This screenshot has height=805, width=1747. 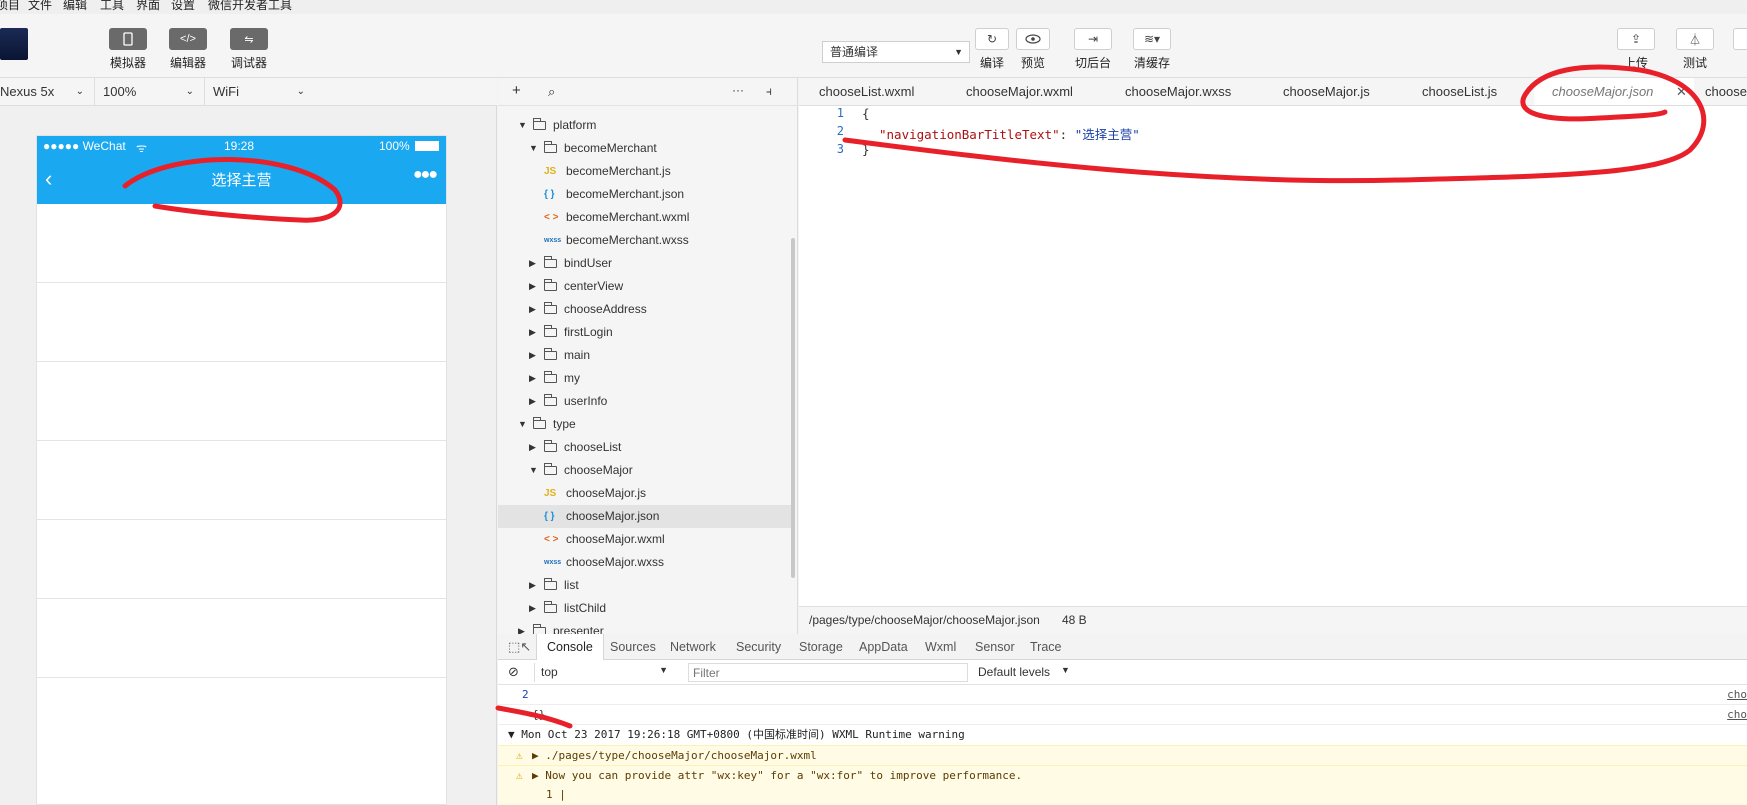 I want to click on console-filter-input, so click(x=828, y=672).